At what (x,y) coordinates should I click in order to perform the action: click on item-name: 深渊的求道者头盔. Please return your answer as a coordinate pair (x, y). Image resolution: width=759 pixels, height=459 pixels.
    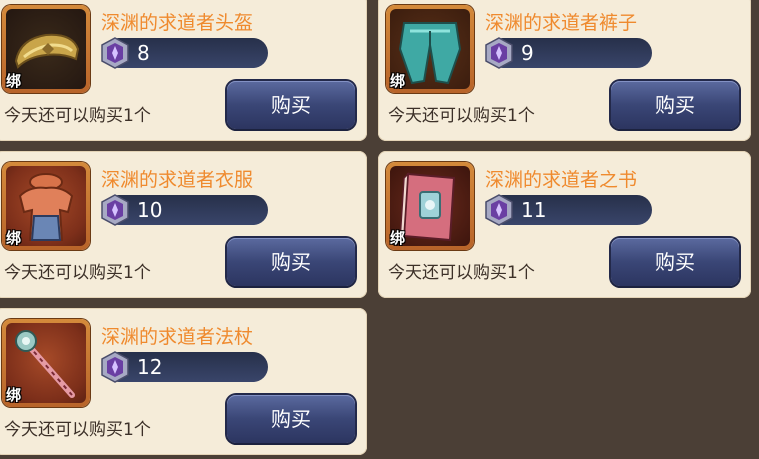
    Looking at the image, I should click on (177, 23).